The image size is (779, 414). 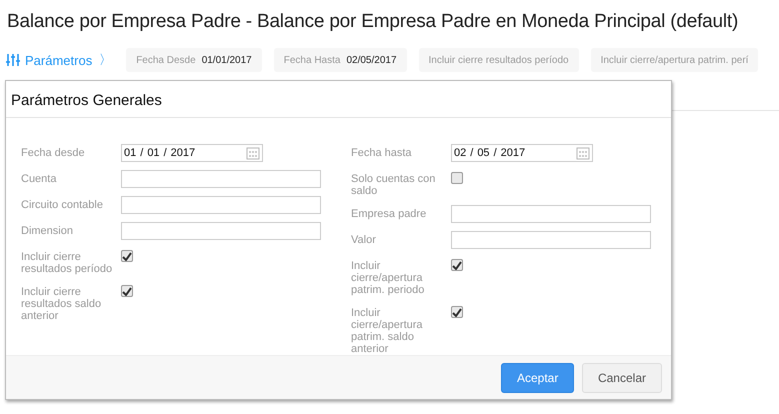 What do you see at coordinates (388, 277) in the screenshot?
I see `field-label: Incluir cierre/apertura patrim. periodo` at bounding box center [388, 277].